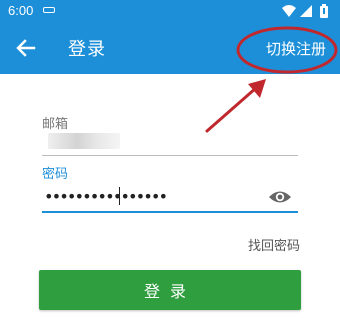 This screenshot has height=318, width=340. I want to click on status-bar: 6:00, so click(170, 11).